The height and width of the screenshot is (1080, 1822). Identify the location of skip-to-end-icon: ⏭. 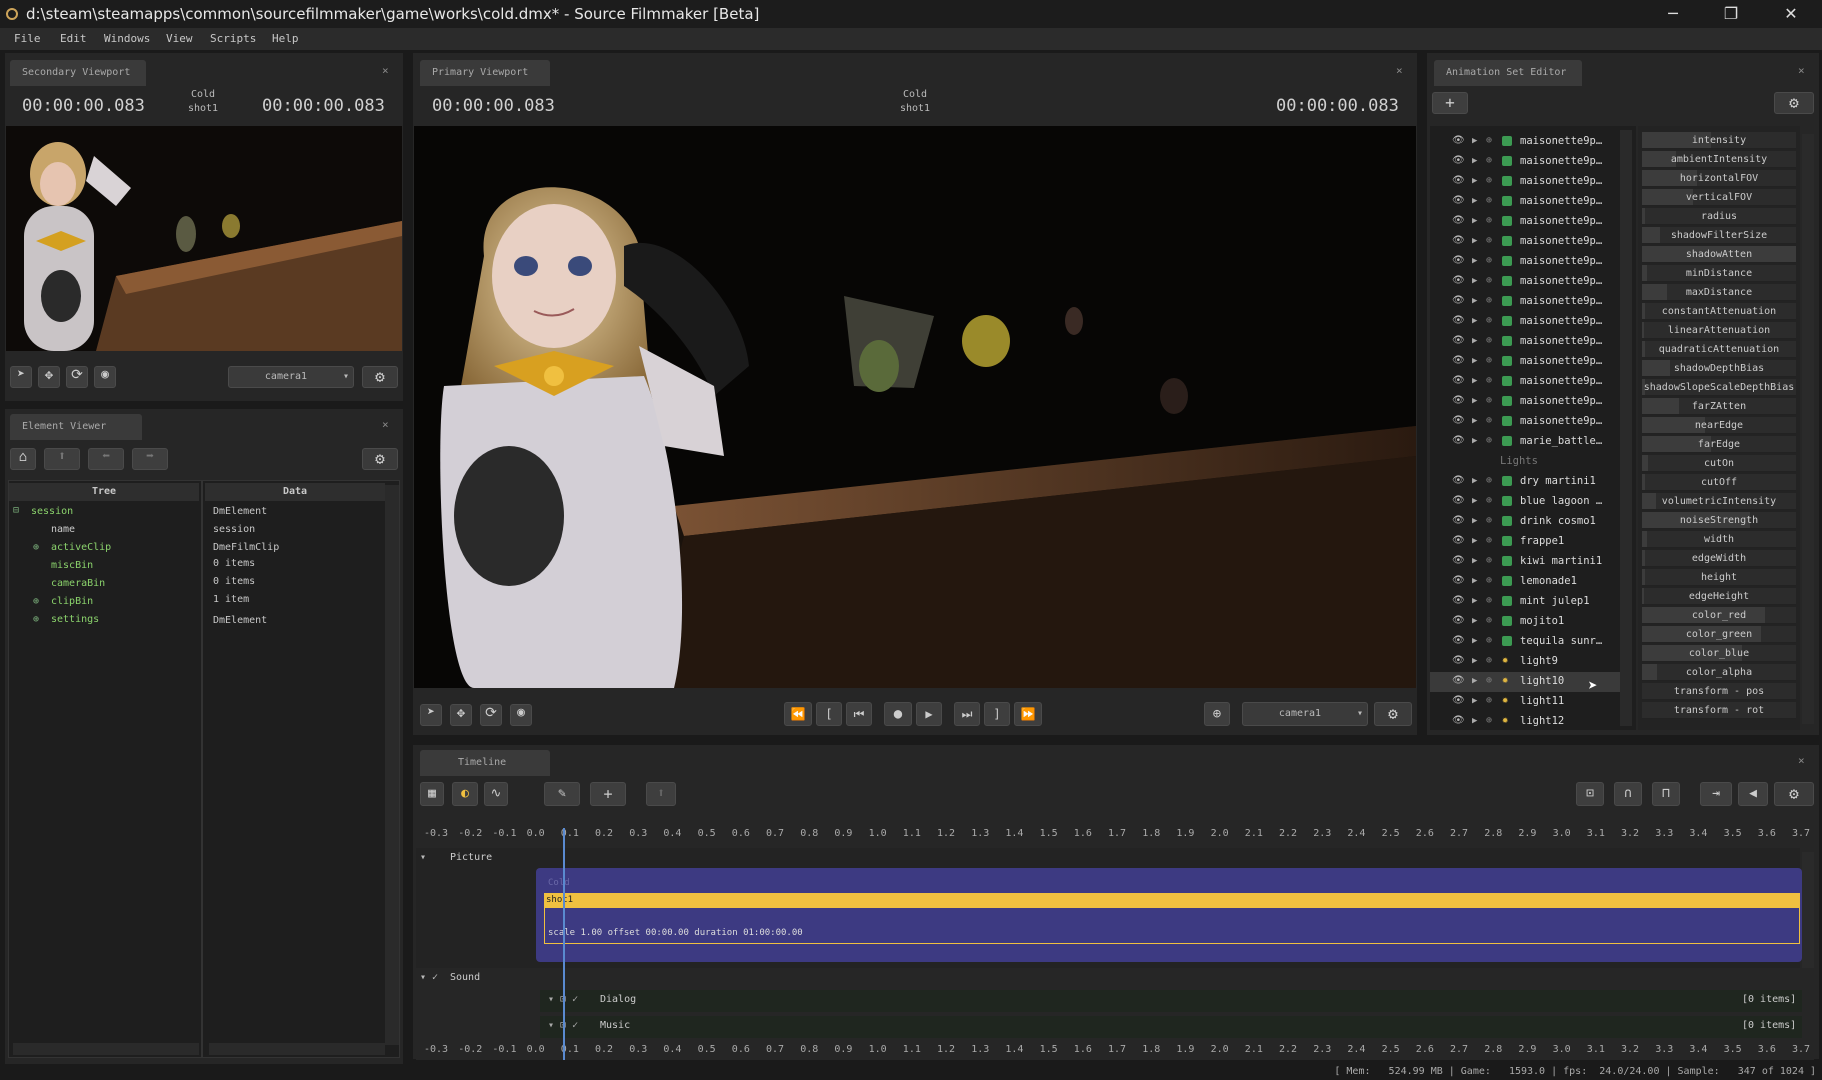
(967, 714).